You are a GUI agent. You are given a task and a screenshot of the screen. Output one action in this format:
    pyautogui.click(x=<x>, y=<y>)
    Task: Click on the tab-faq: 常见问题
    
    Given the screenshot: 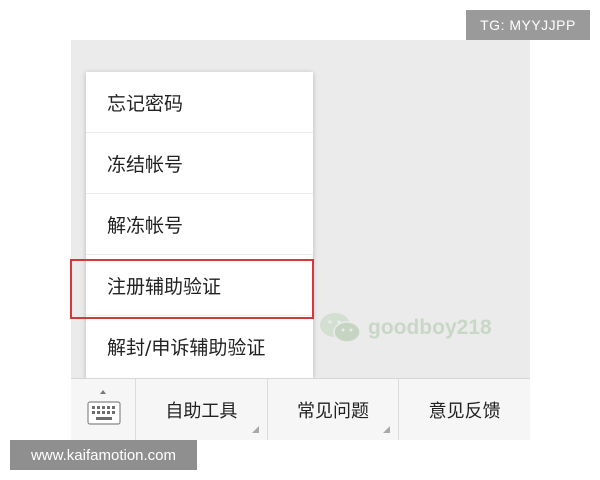 What is the action you would take?
    pyautogui.click(x=334, y=409)
    